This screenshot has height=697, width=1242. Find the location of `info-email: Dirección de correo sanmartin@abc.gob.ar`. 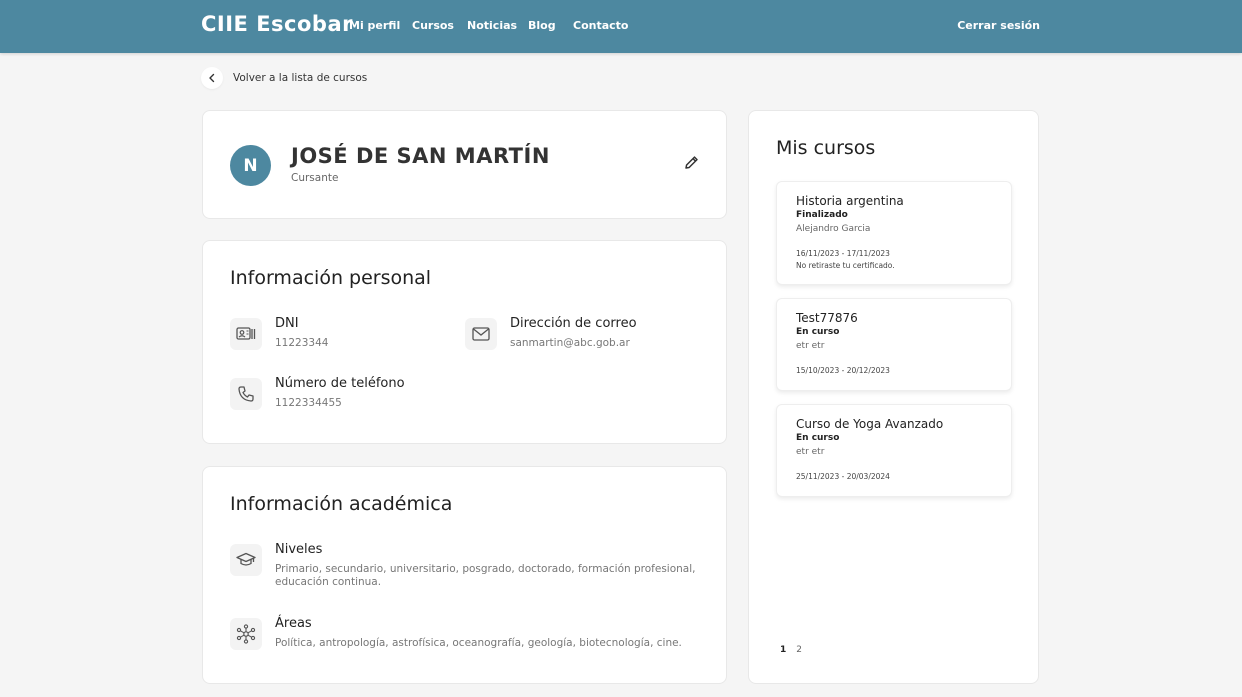

info-email: Dirección de correo sanmartin@abc.gob.ar is located at coordinates (585, 334).